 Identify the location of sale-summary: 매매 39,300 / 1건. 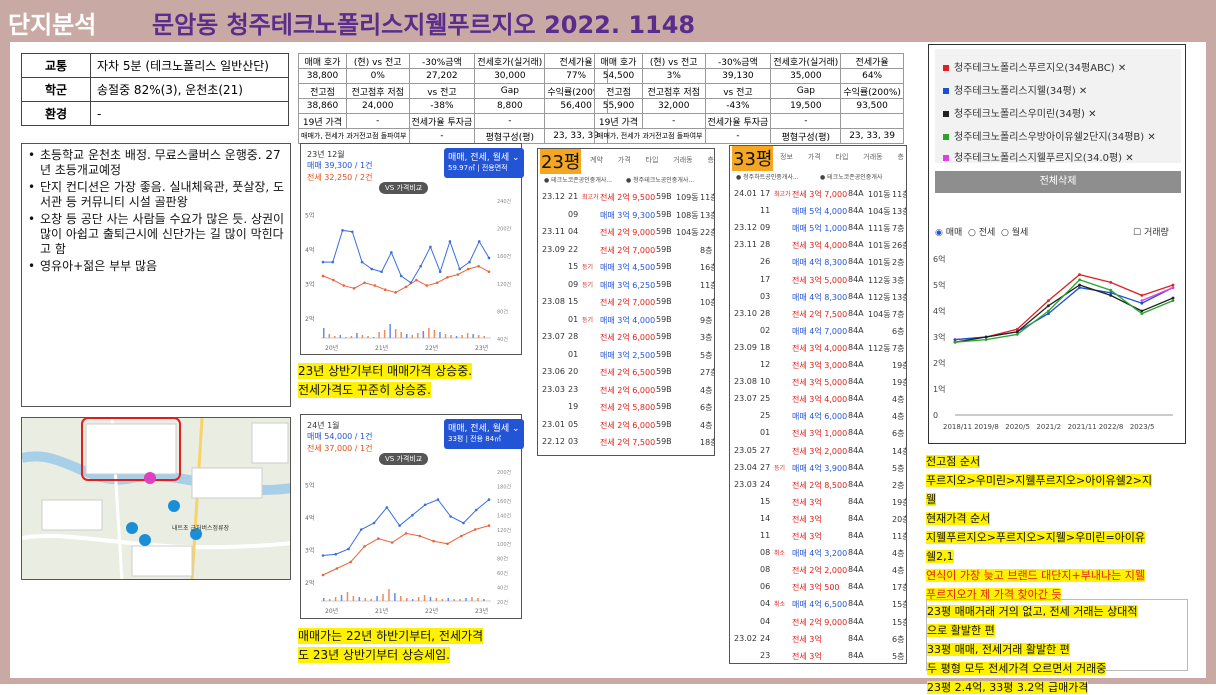
(340, 165).